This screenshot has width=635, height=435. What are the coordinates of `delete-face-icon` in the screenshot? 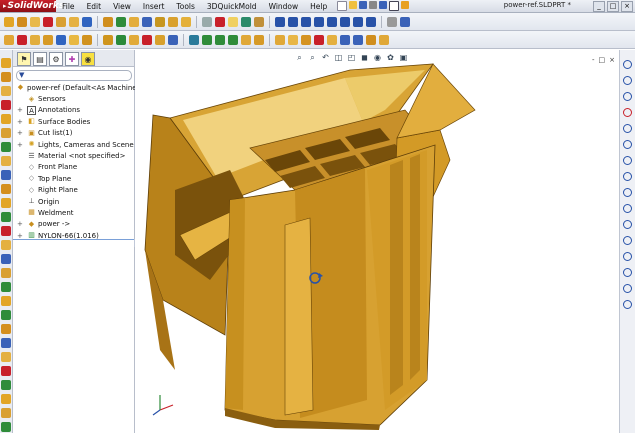 It's located at (371, 39).